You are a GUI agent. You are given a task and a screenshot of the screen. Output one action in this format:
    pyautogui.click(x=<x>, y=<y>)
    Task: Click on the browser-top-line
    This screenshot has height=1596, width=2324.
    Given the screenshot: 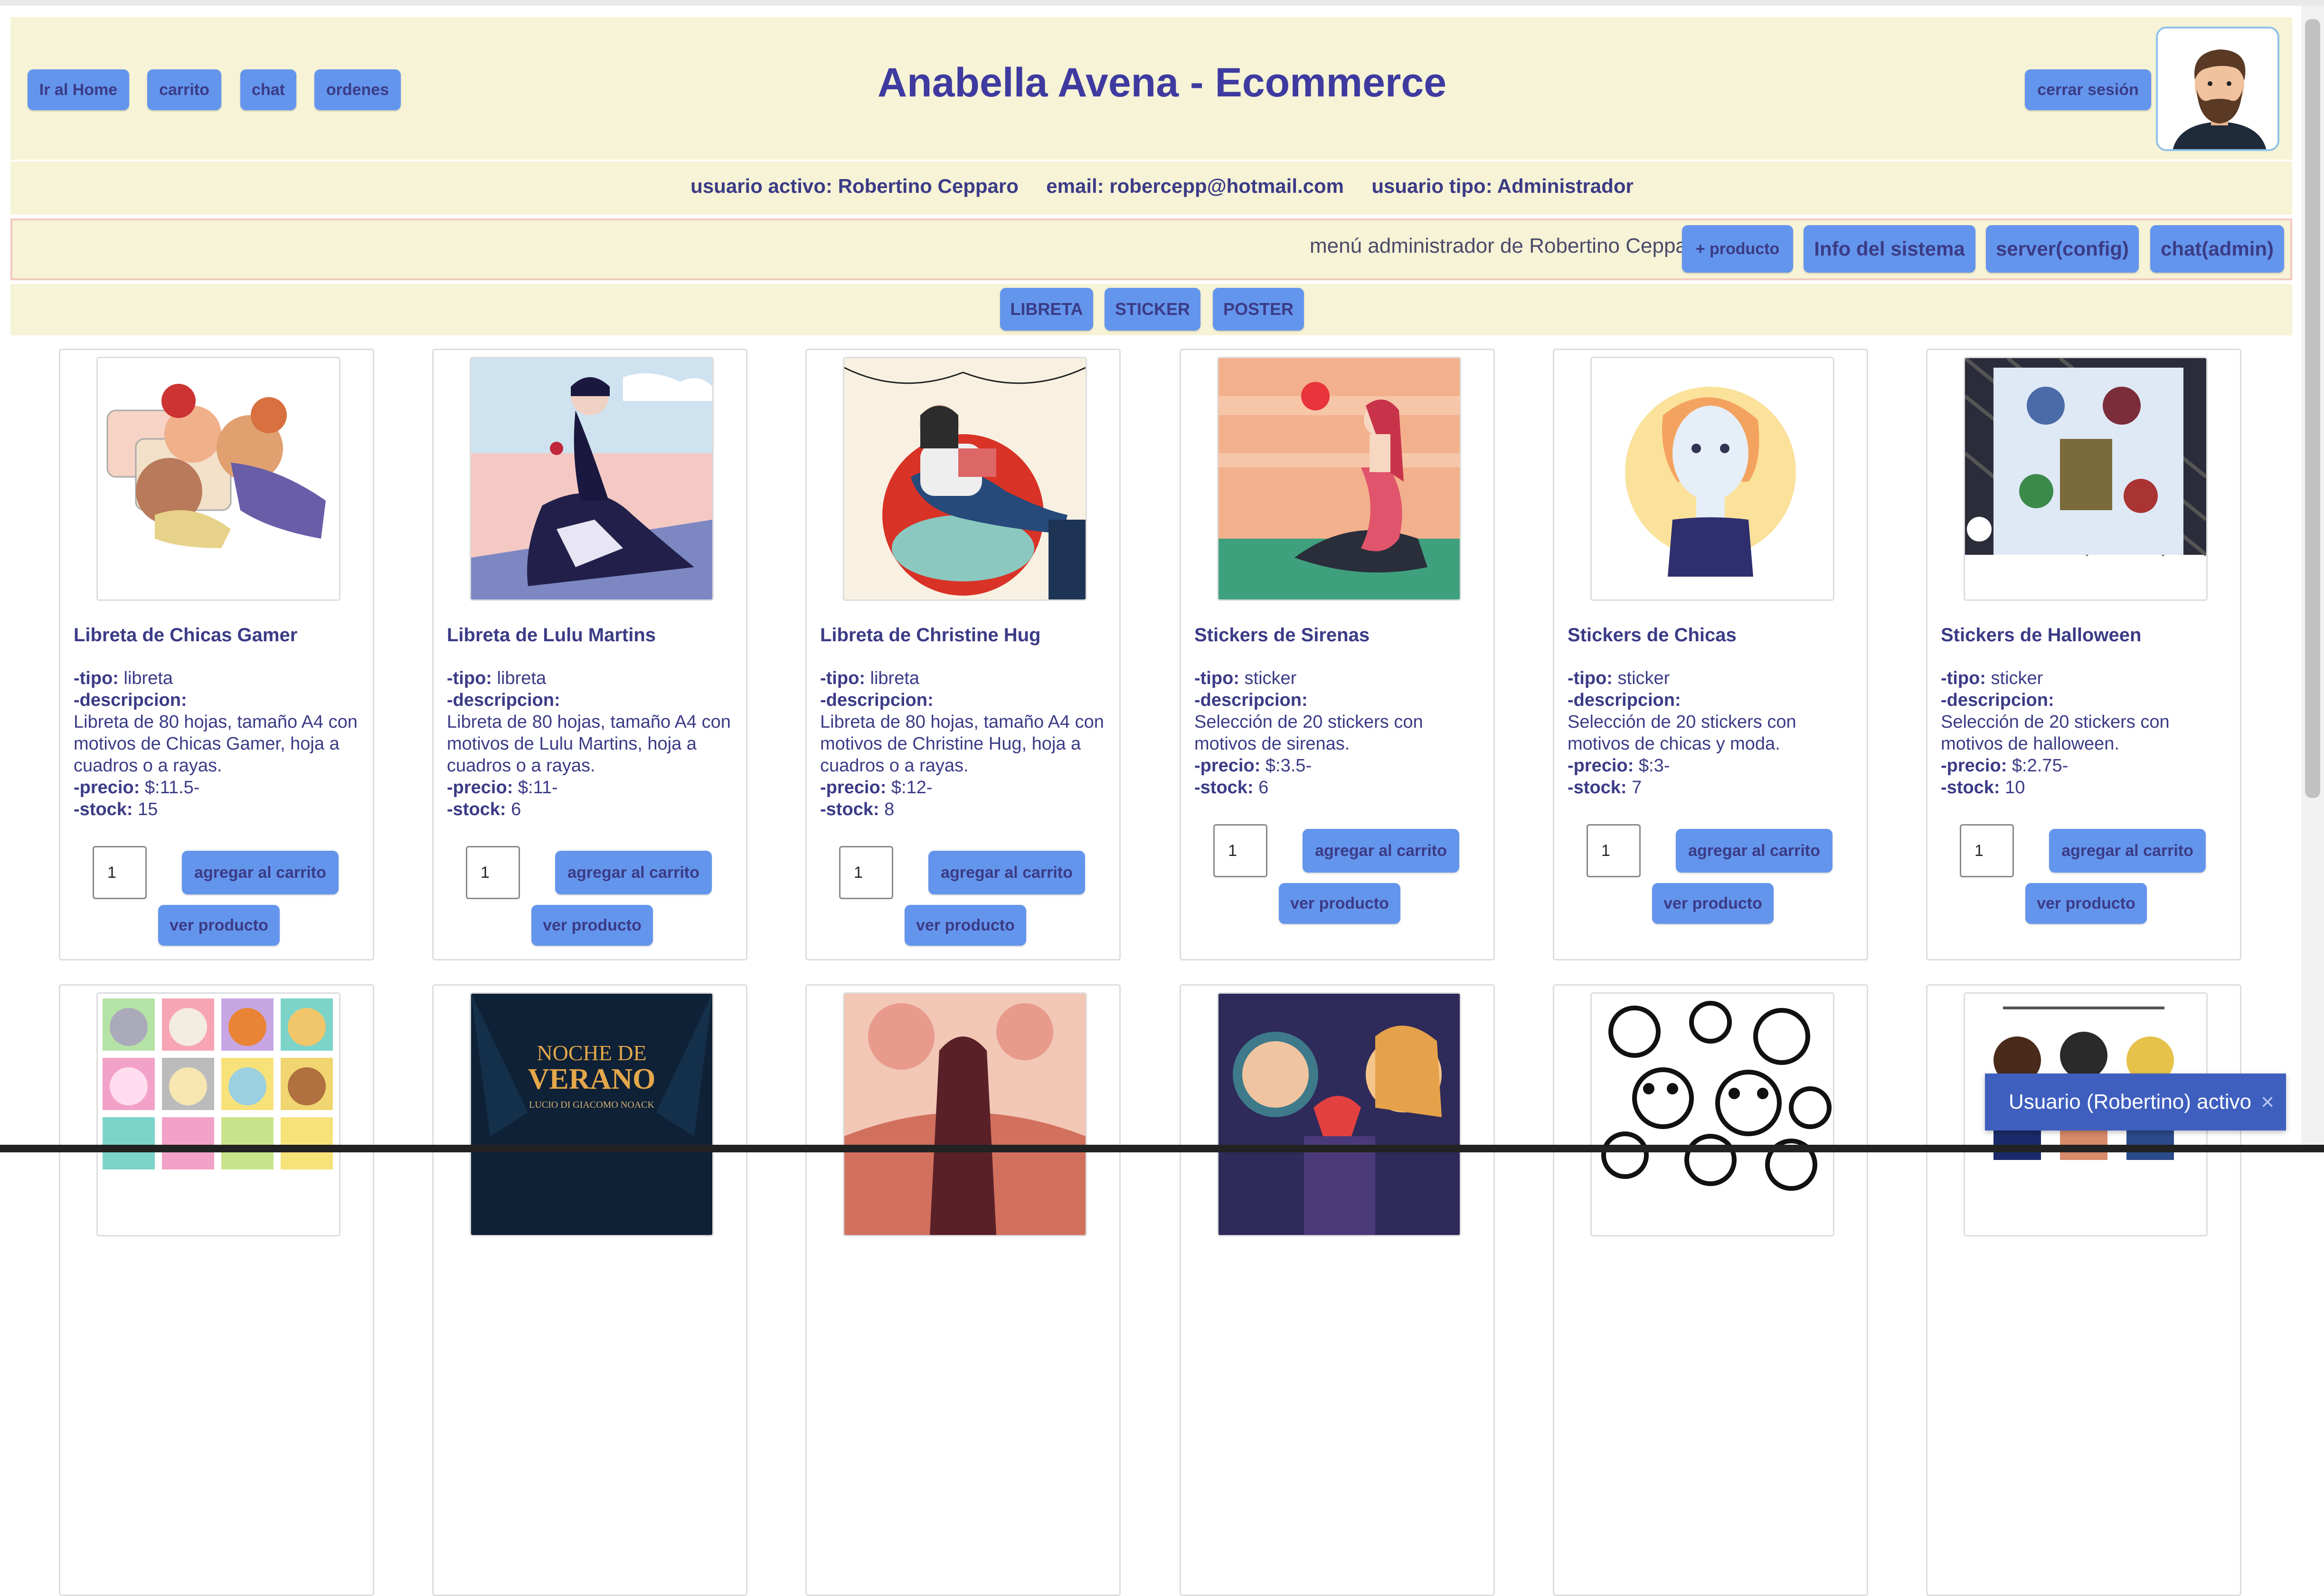 What is the action you would take?
    pyautogui.click(x=1162, y=3)
    